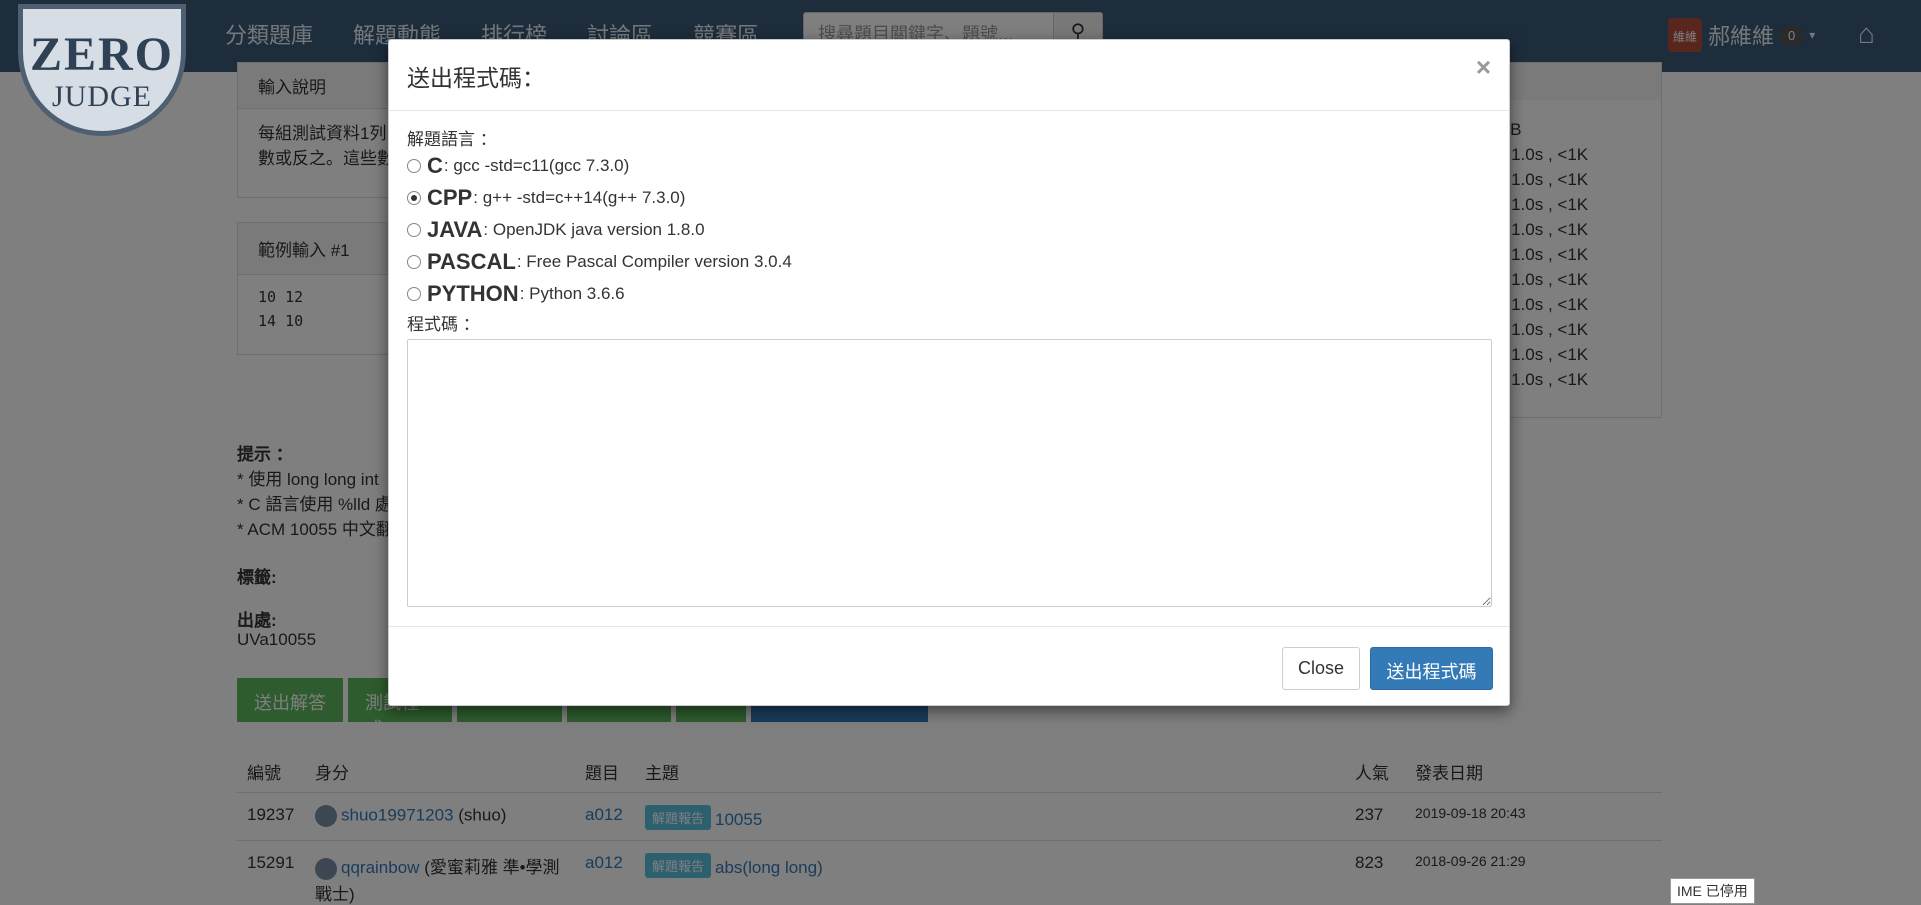  I want to click on code-label: 程式碼 ：, so click(443, 324).